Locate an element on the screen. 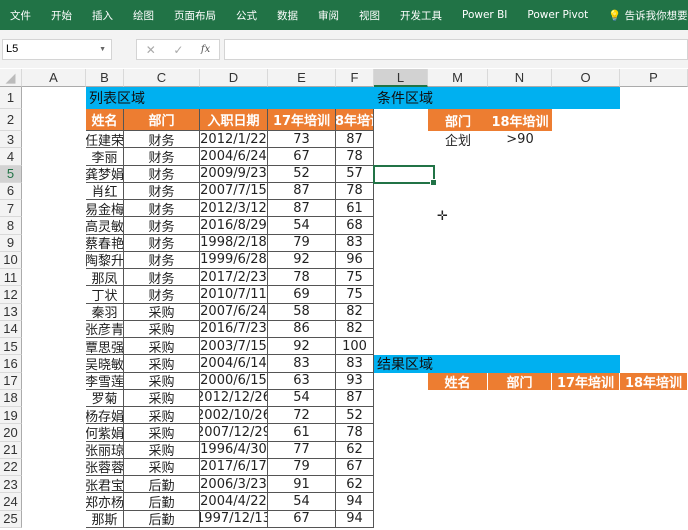  cancel-icon: ✕ is located at coordinates (151, 50).